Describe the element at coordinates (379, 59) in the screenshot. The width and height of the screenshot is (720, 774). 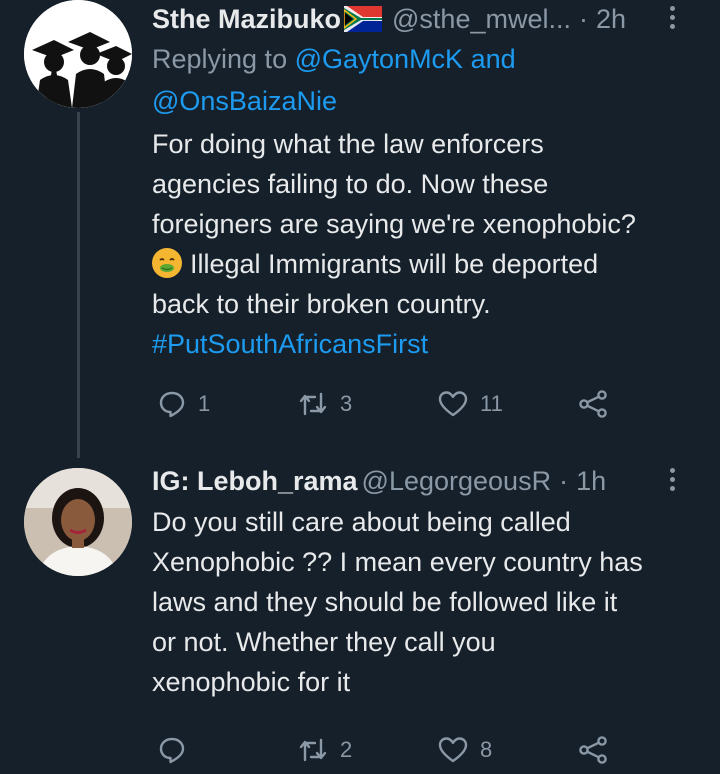
I see `mention-link: @GaytonMcK` at that location.